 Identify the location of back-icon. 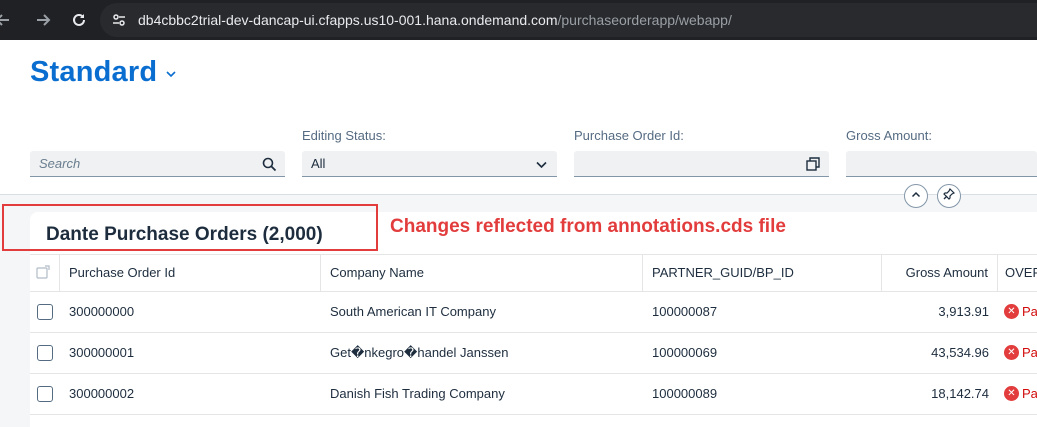
(8, 20).